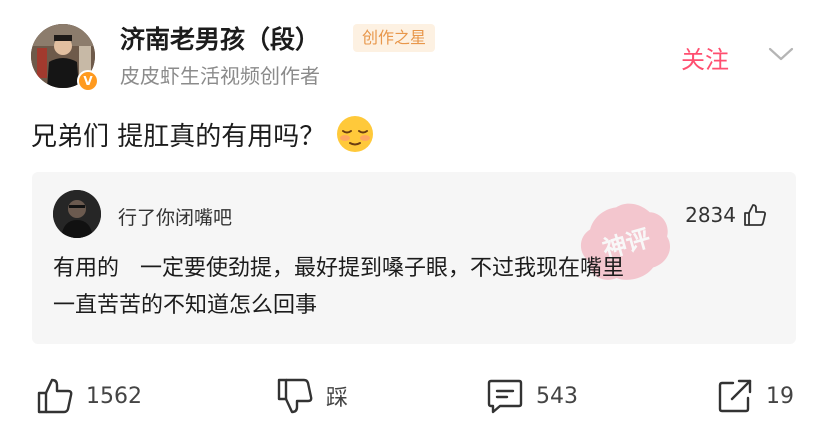  Describe the element at coordinates (505, 396) in the screenshot. I see `comment-bubble-icon` at that location.